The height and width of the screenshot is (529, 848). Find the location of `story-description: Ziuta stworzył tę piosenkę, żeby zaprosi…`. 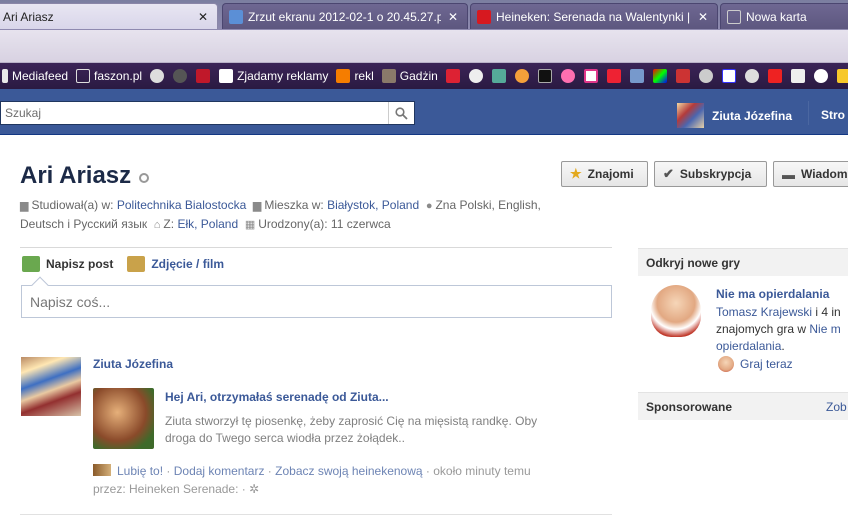

story-description: Ziuta stworzył tę piosenkę, żeby zaprosi… is located at coordinates (351, 429).